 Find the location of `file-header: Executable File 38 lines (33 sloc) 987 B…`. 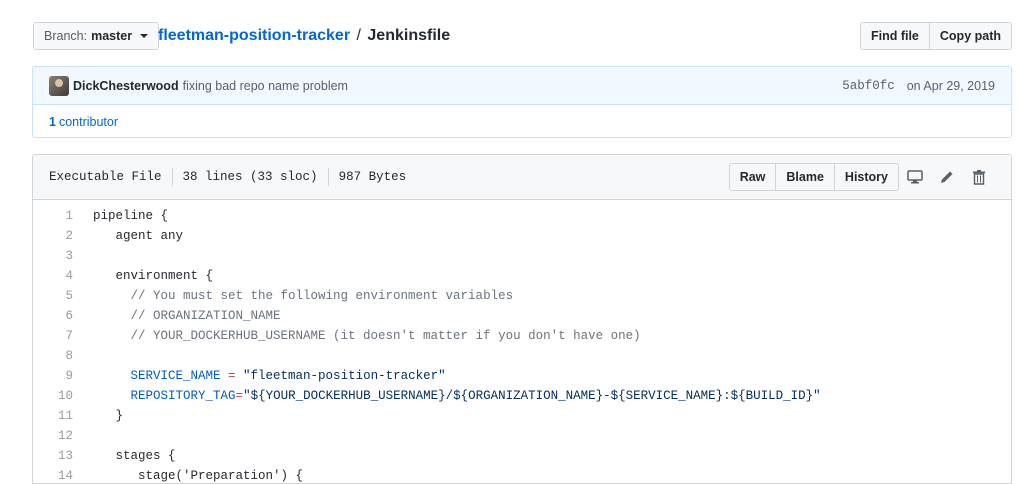

file-header: Executable File 38 lines (33 sloc) 987 B… is located at coordinates (522, 177).